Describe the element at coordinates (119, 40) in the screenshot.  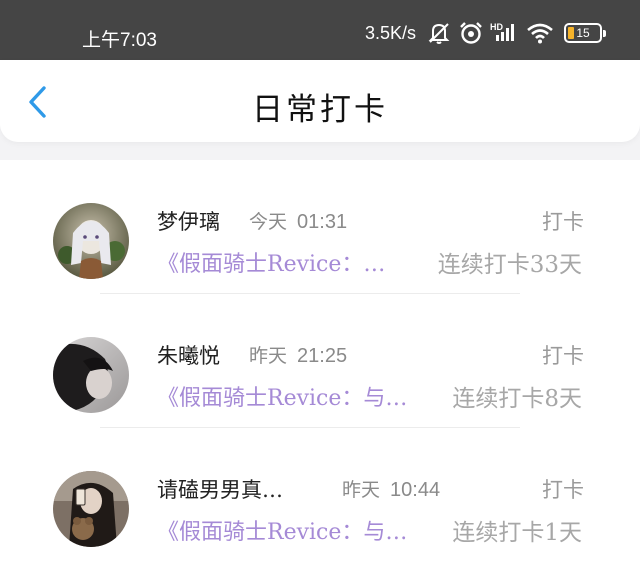
I see `status-time: 上午7:03` at that location.